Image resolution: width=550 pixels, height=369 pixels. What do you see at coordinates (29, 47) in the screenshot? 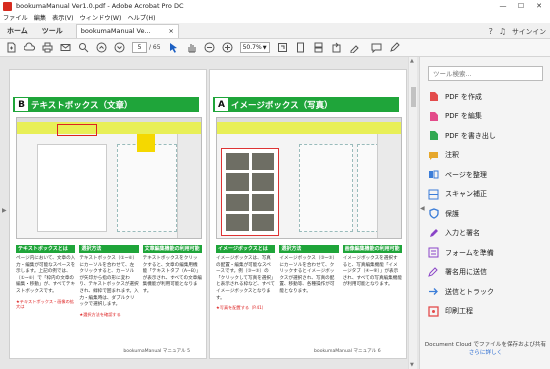
I see `cloud-upload-icon` at bounding box center [29, 47].